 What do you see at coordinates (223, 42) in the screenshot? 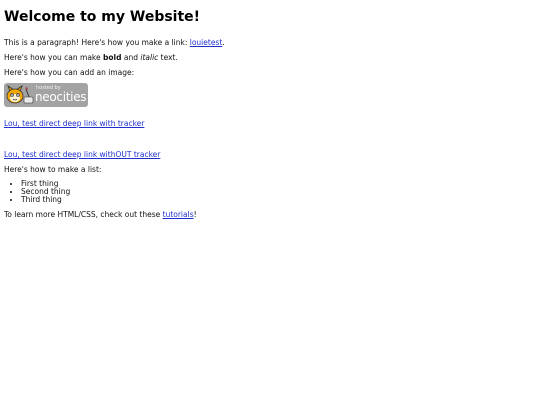
I see `paragraph-link-end: .` at bounding box center [223, 42].